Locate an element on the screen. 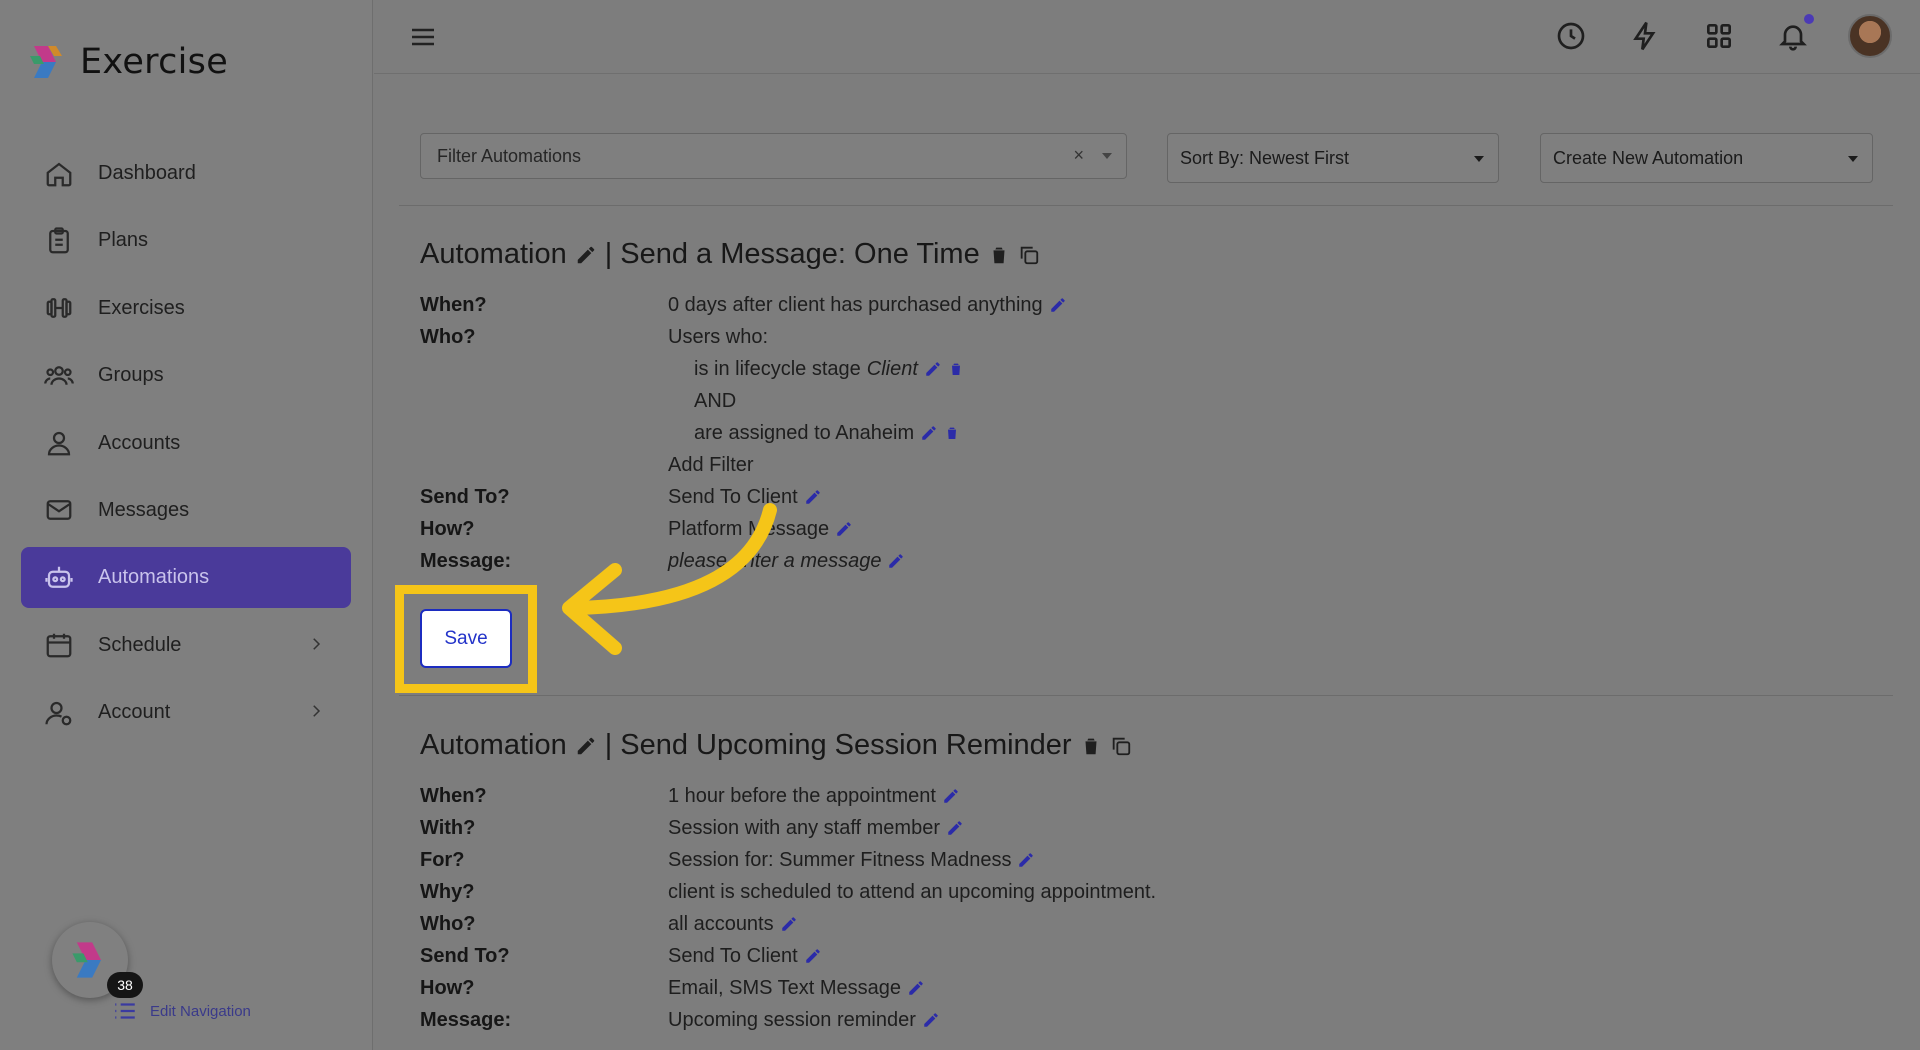 Image resolution: width=1920 pixels, height=1050 pixels. sort-select: Sort By: Newest First is located at coordinates (1333, 158).